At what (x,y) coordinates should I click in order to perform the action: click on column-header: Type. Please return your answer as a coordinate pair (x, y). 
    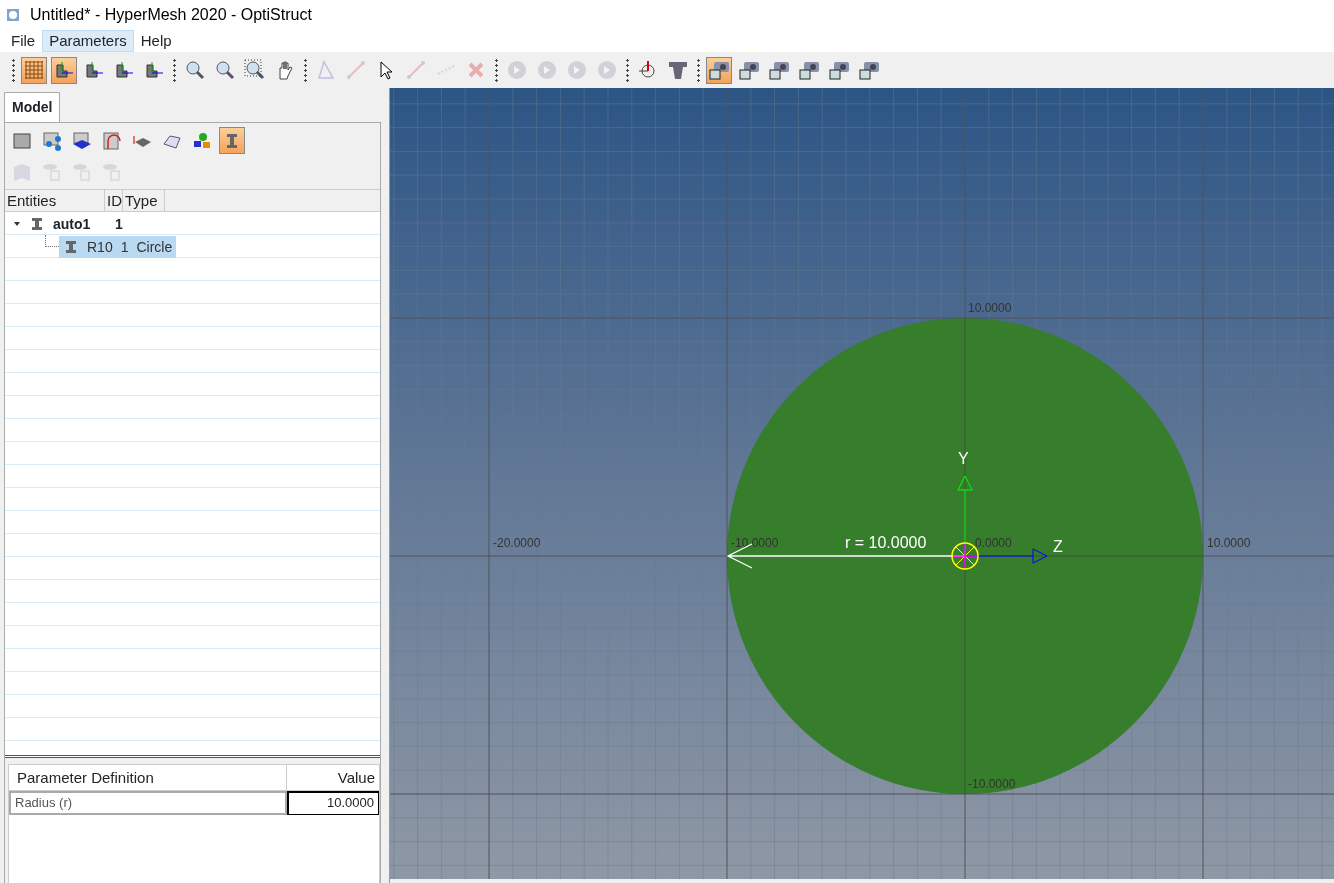
    Looking at the image, I should click on (144, 200).